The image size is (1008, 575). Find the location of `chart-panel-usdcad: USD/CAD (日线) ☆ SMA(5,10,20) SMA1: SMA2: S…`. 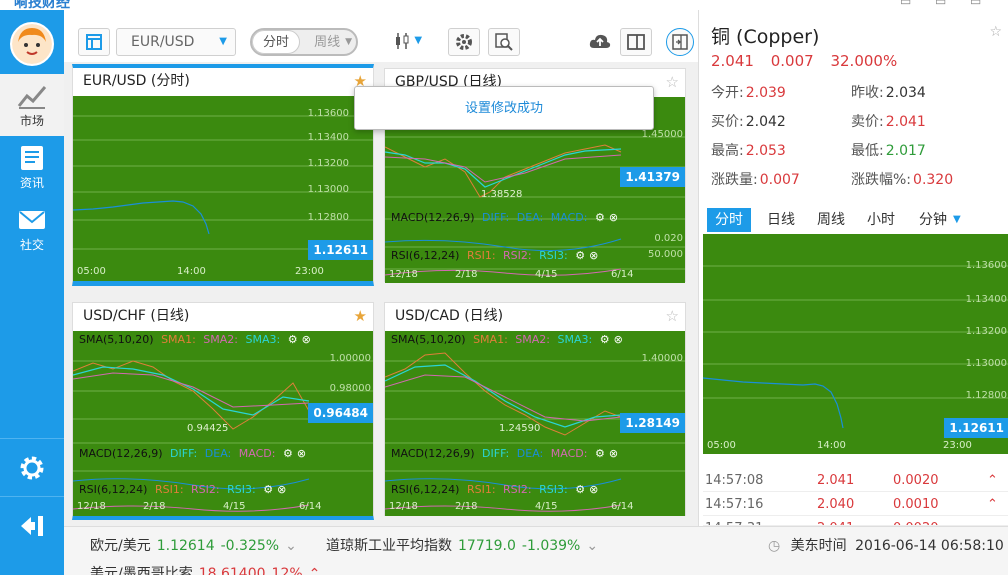

chart-panel-usdcad: USD/CAD (日线) ☆ SMA(5,10,20) SMA1: SMA2: S… is located at coordinates (535, 409).